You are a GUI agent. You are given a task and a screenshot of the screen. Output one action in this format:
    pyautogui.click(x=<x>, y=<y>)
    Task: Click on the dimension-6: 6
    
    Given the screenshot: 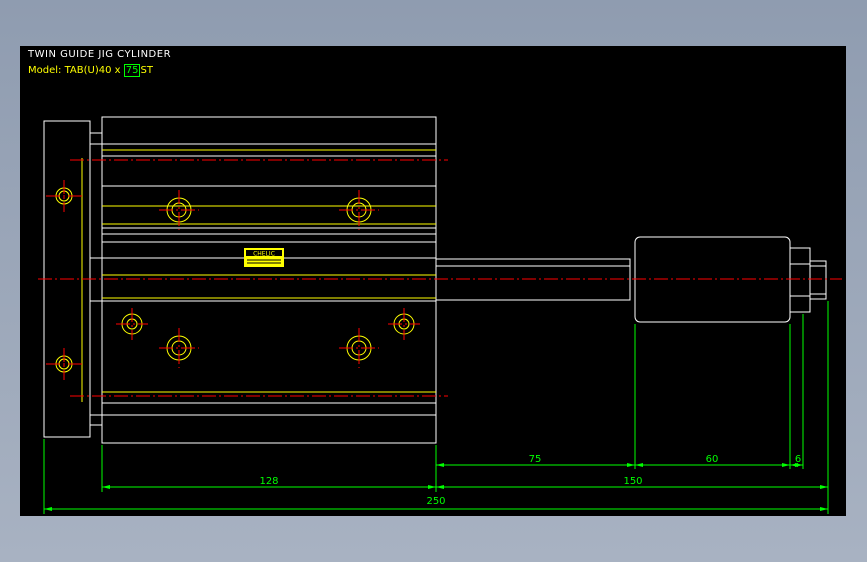 What is the action you would take?
    pyautogui.click(x=798, y=459)
    